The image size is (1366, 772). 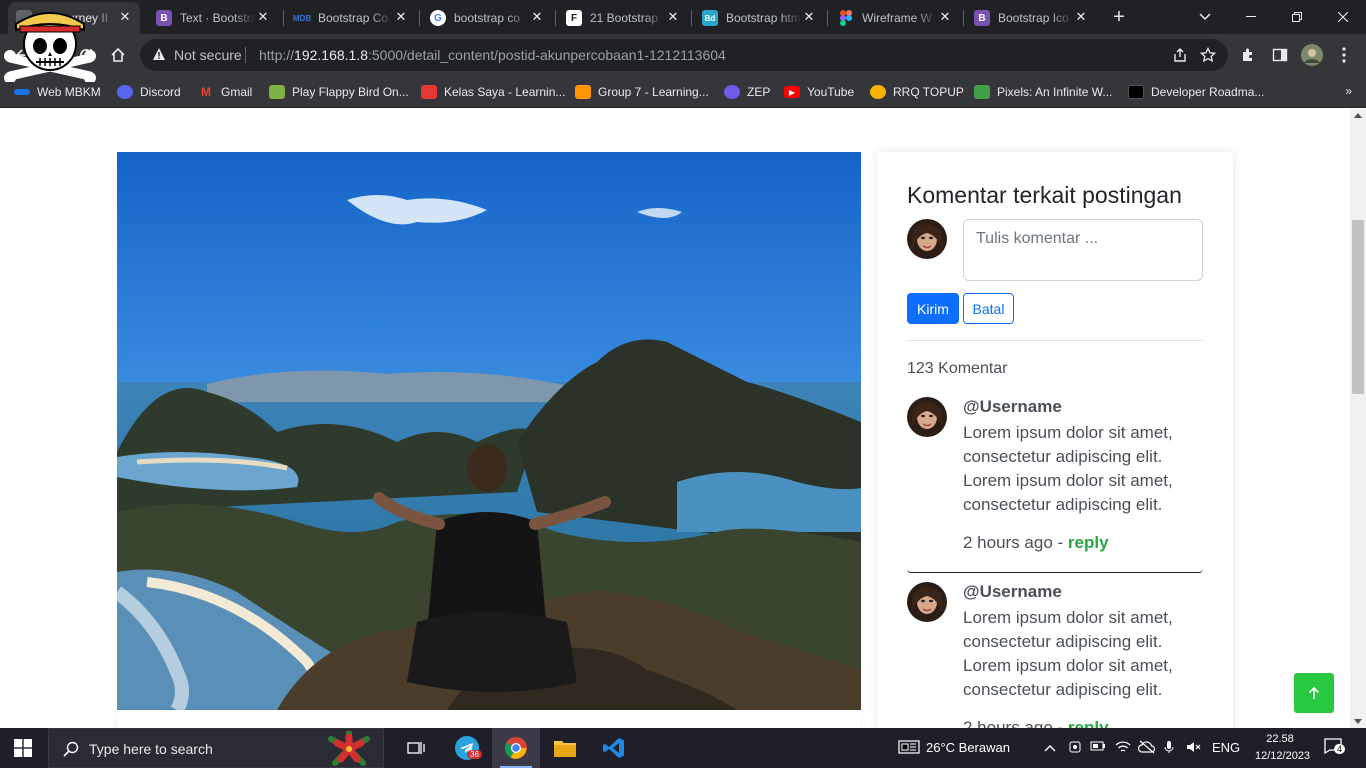 What do you see at coordinates (1358, 418) in the screenshot?
I see `page-scrollbar` at bounding box center [1358, 418].